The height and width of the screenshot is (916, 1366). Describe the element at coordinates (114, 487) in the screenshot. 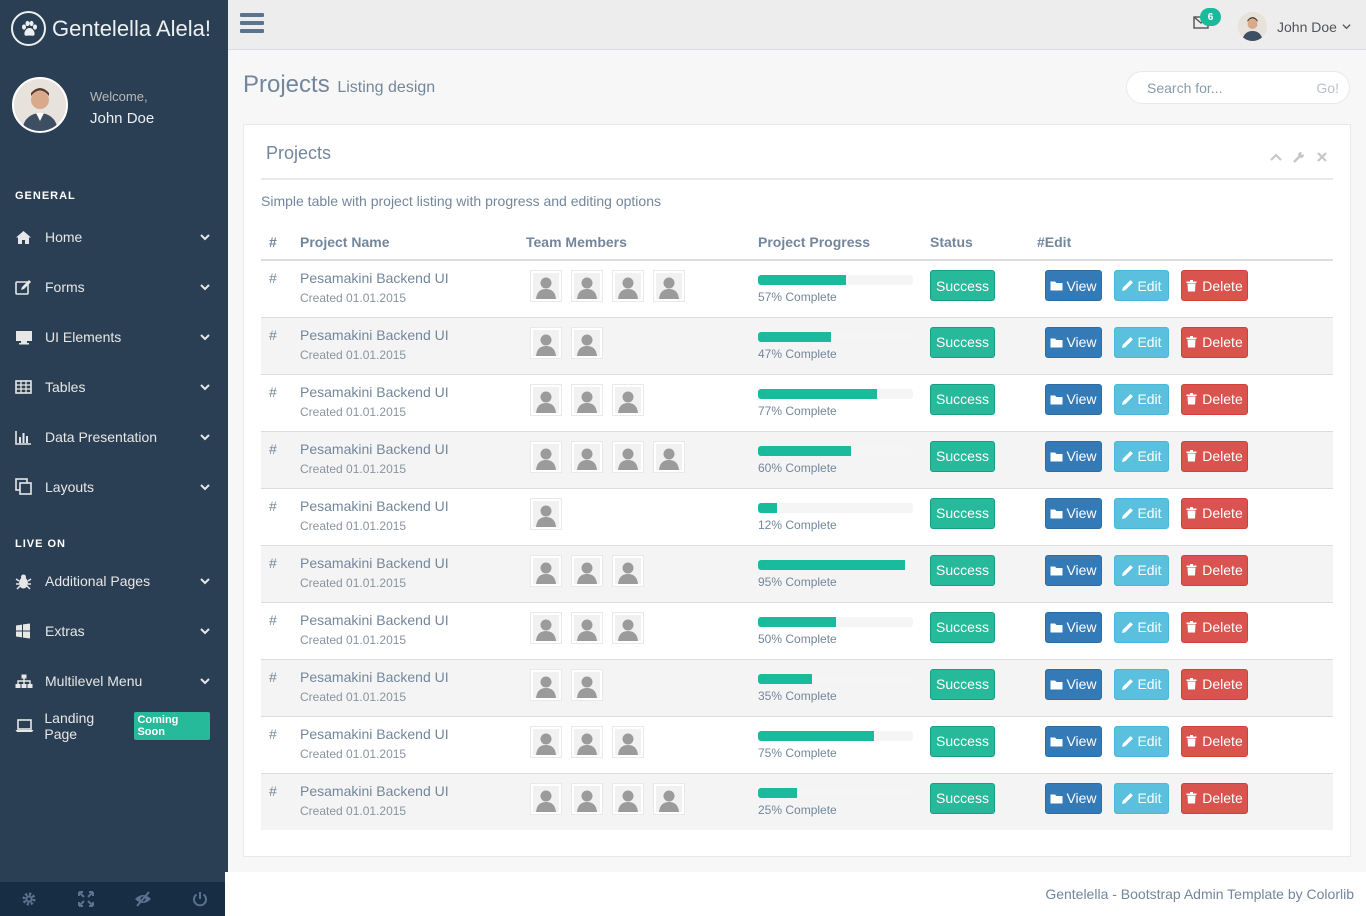

I see `sidebar-item-layouts: Layouts` at that location.